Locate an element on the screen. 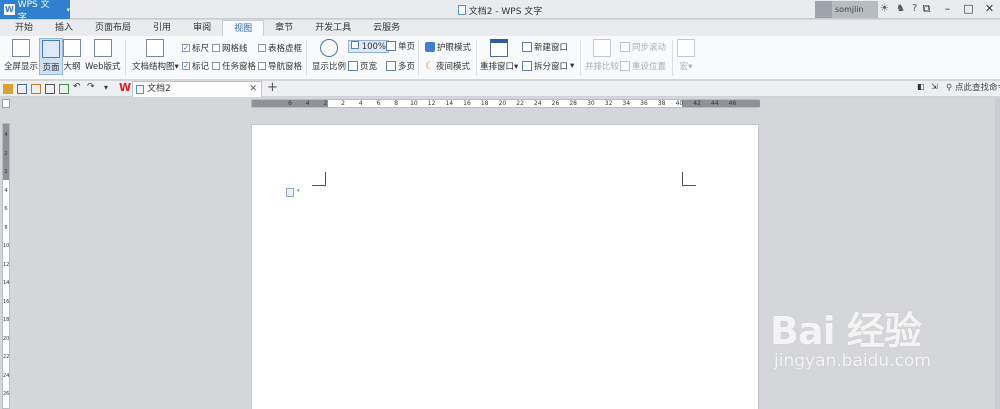  multi-page-button: 多页 is located at coordinates (400, 66).